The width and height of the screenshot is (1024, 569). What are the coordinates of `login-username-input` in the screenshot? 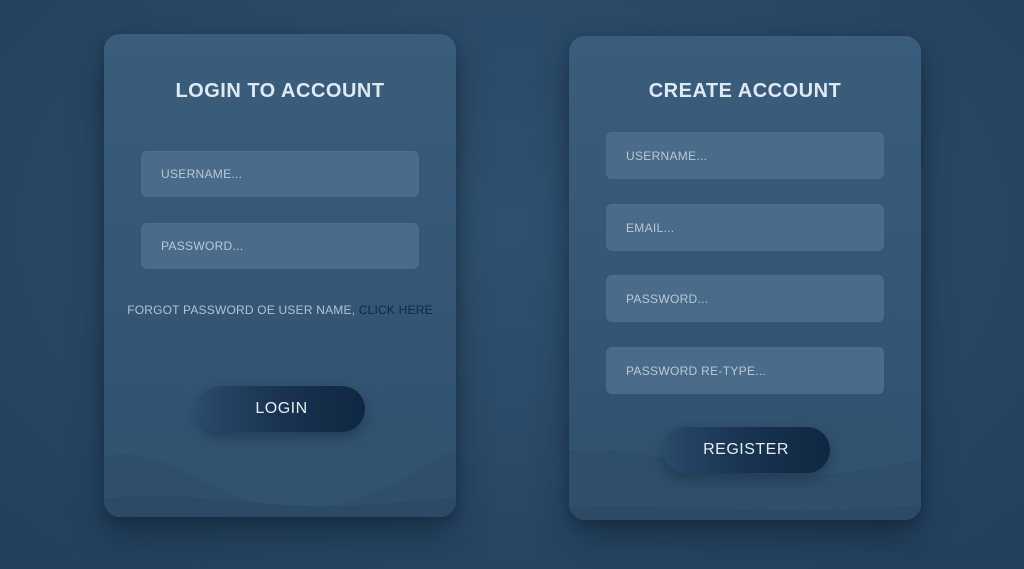 It's located at (280, 174).